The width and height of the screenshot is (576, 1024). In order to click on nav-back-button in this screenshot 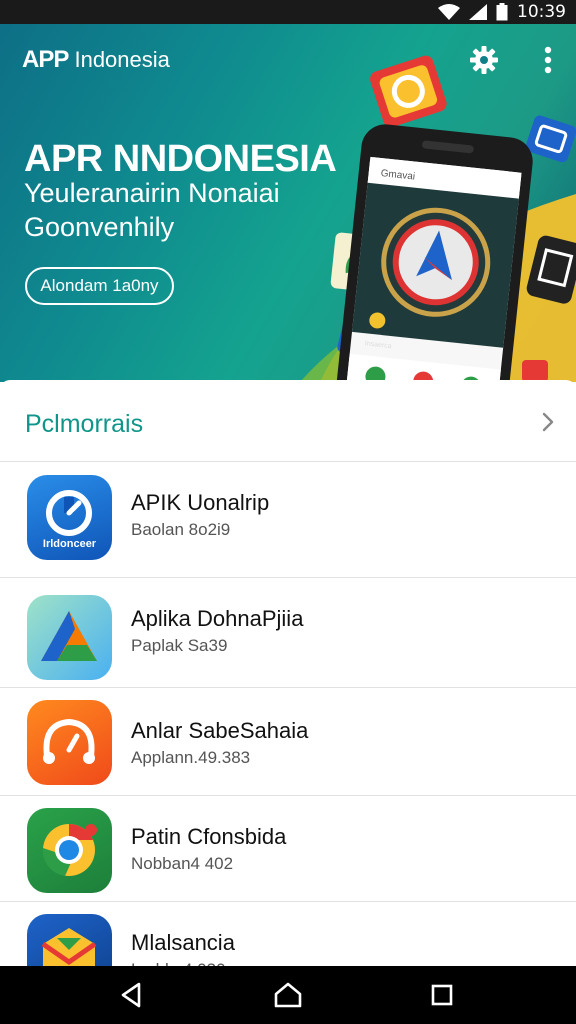, I will do `click(131, 995)`.